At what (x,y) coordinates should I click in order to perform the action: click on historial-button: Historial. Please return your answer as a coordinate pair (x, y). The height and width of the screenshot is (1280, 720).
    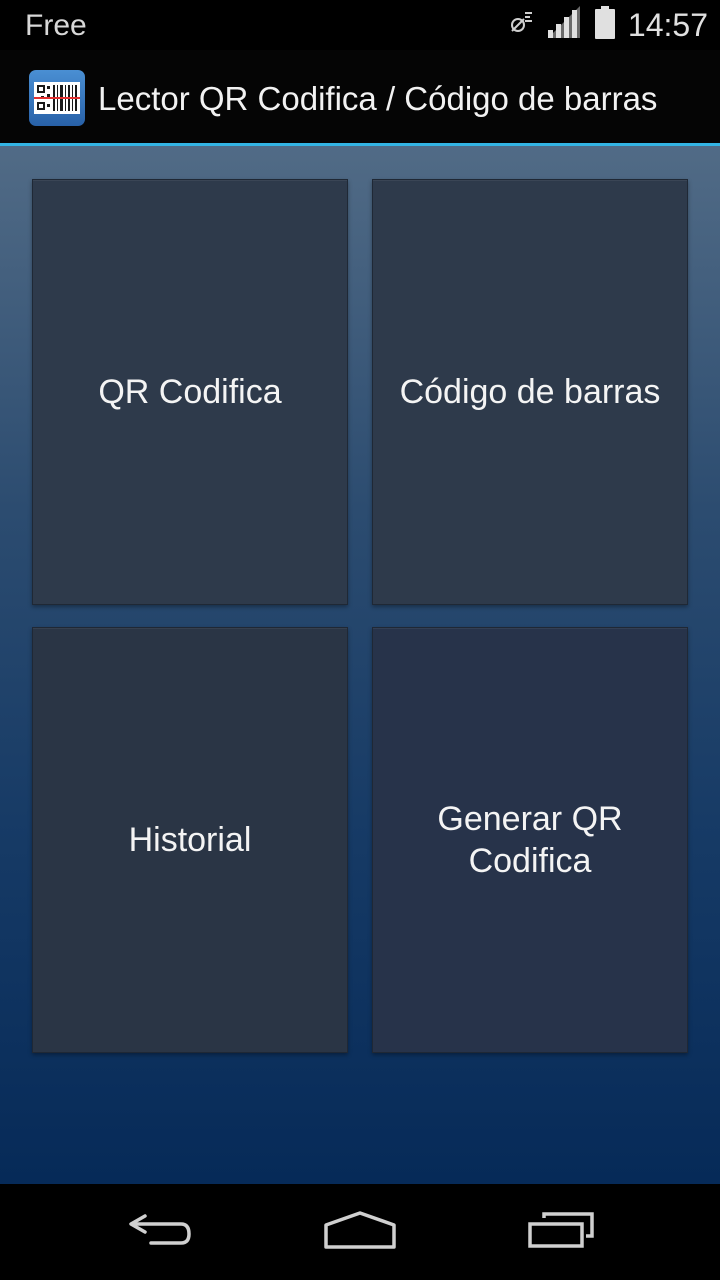
    Looking at the image, I should click on (190, 840).